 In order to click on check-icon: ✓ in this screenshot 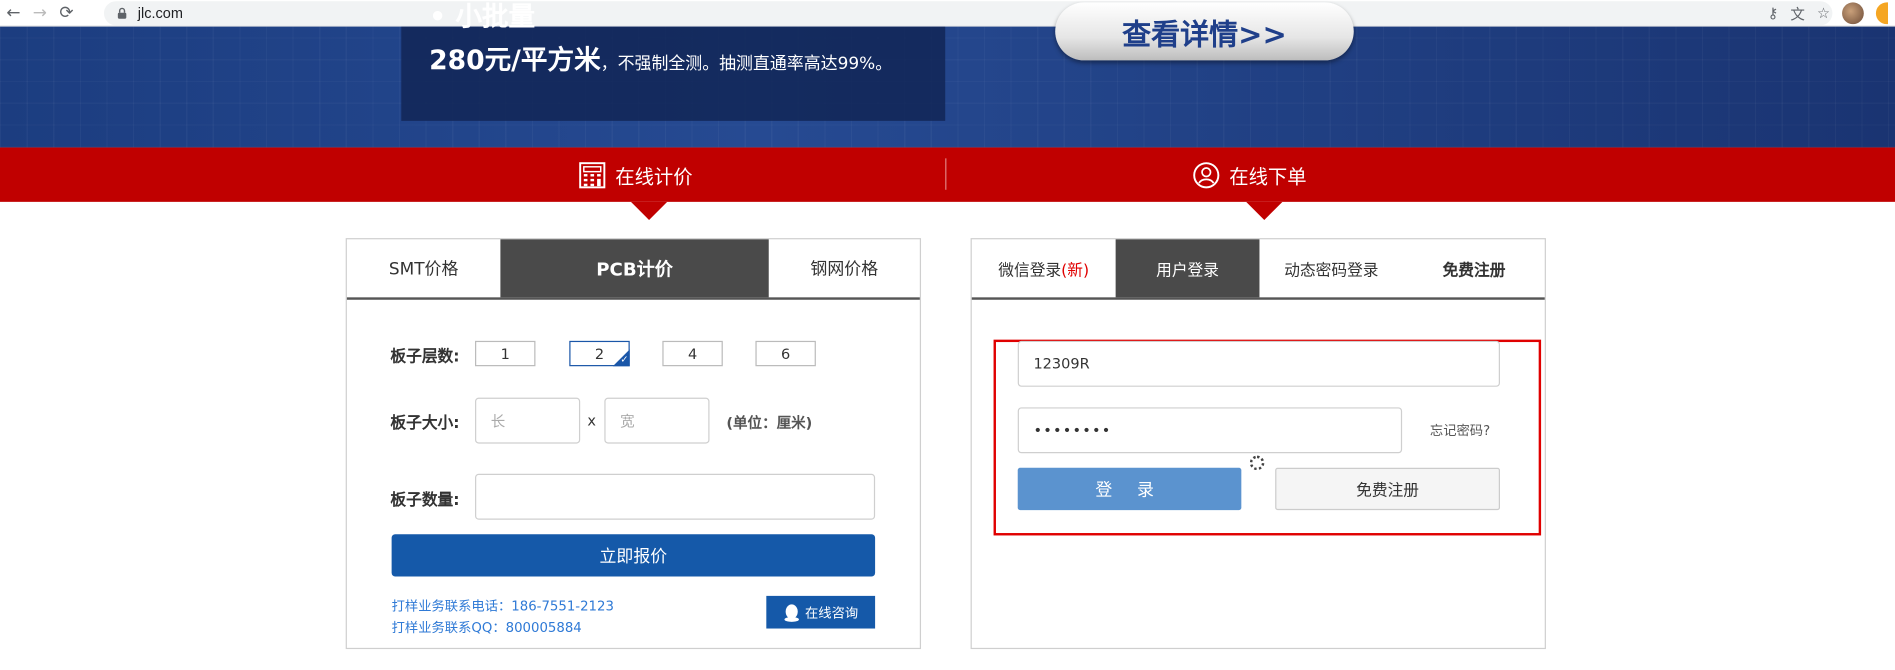, I will do `click(621, 358)`.